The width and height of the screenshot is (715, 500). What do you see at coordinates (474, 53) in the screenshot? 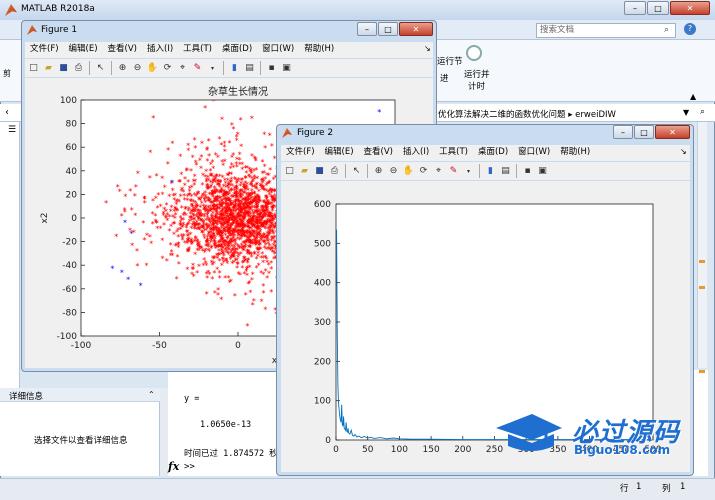
I see `run-and-time-icon` at bounding box center [474, 53].